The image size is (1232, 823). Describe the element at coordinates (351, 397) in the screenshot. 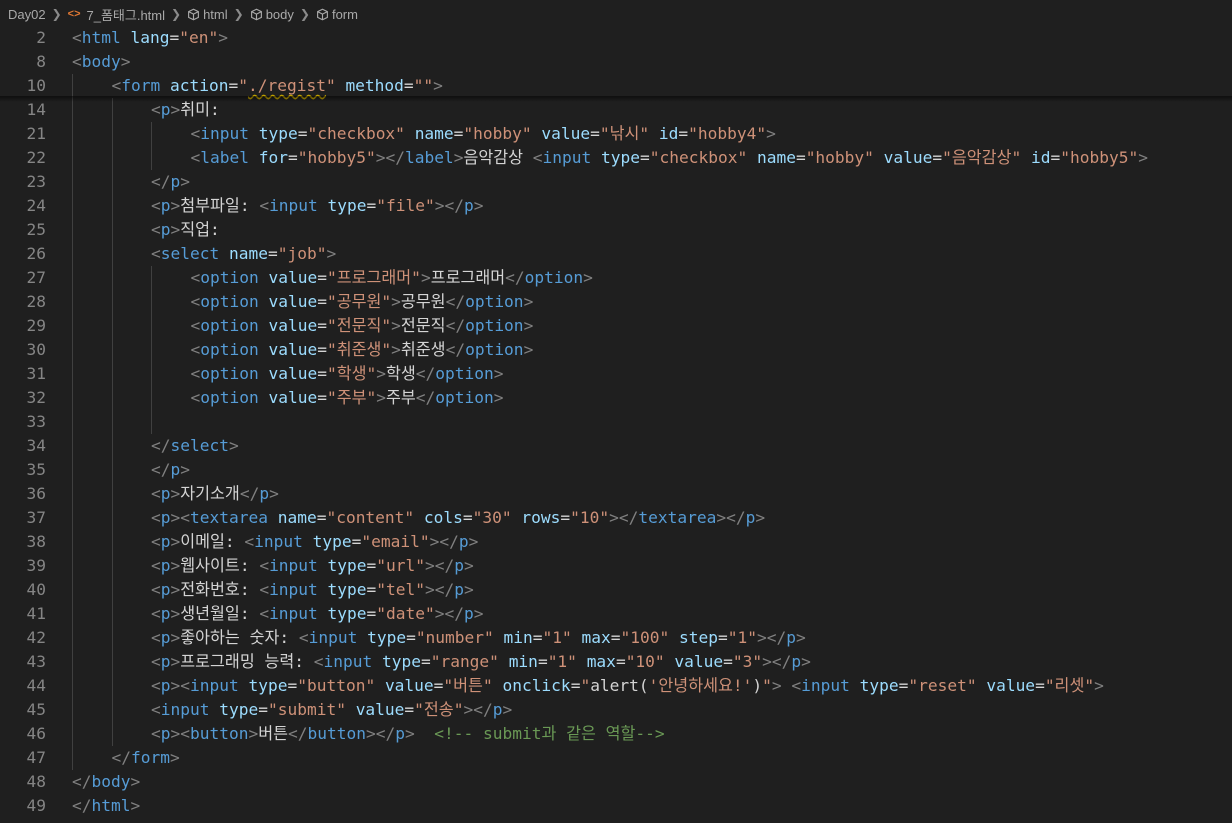

I see `code-token: "주부"` at that location.